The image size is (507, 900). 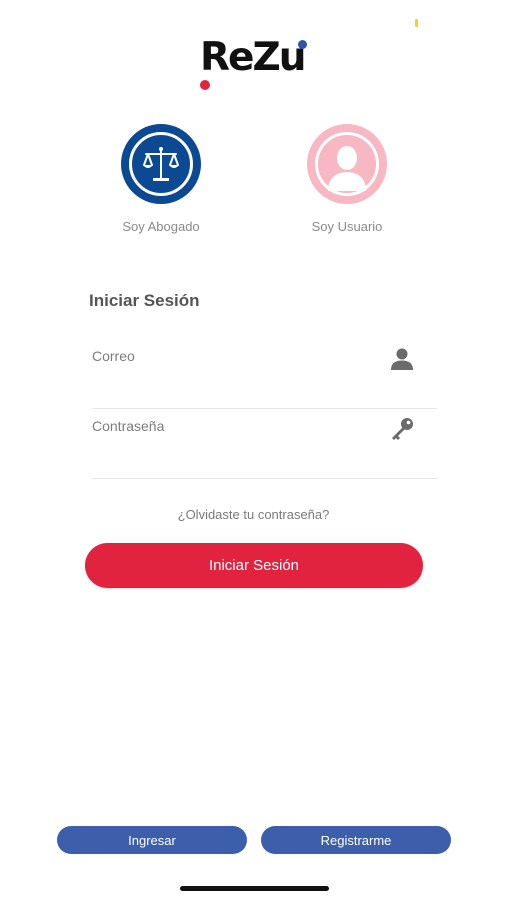 I want to click on logo-text: ReZu, so click(x=253, y=57).